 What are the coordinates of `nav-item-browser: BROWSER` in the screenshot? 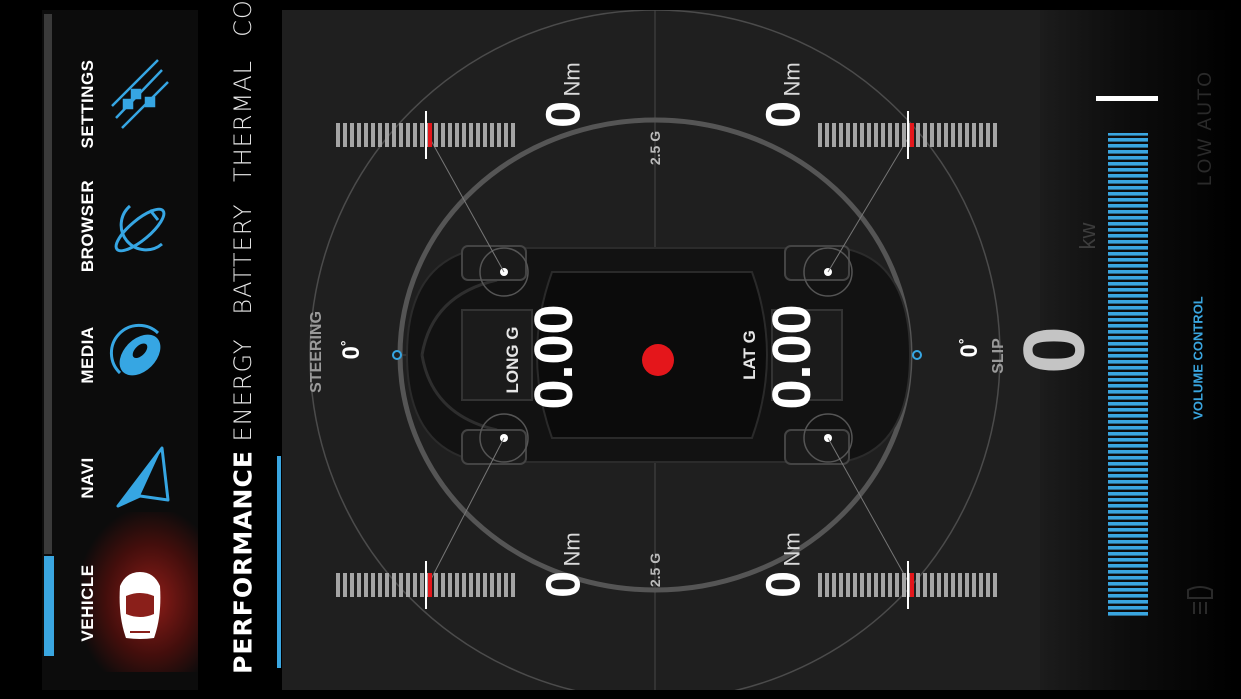 It's located at (88, 226).